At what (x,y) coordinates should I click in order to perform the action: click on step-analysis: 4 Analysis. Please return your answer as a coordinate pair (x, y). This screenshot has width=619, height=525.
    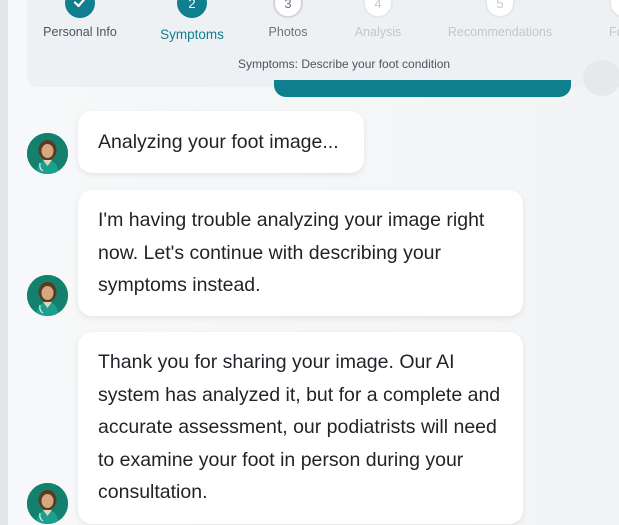
    Looking at the image, I should click on (378, 19).